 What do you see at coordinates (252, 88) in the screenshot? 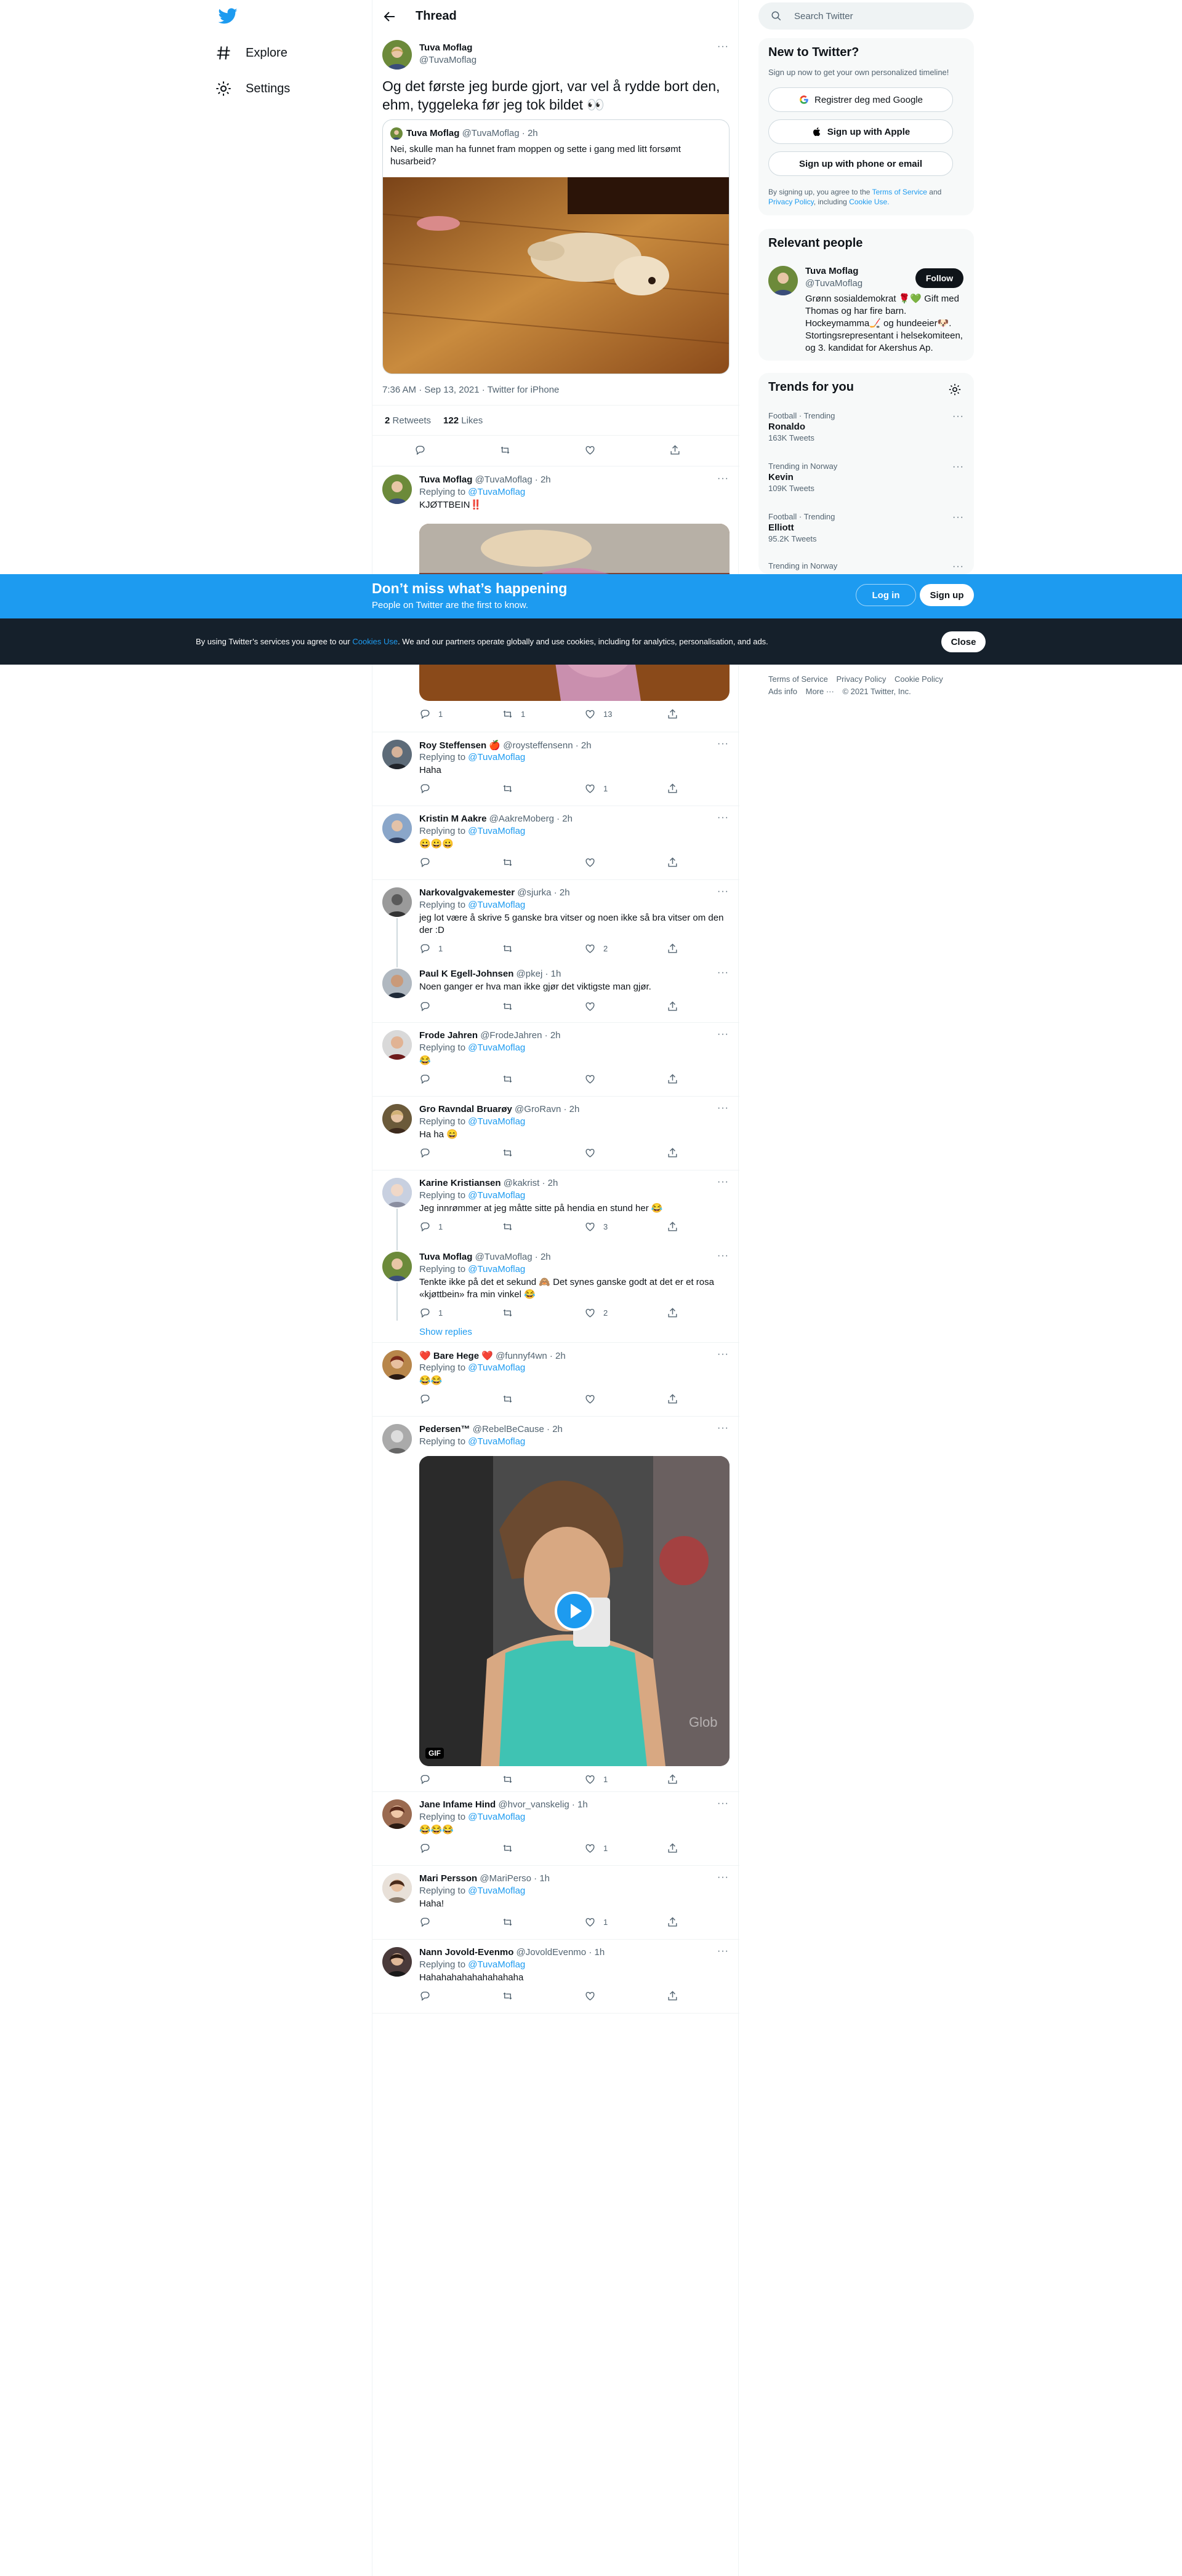
I see `nav-settings: Settings` at bounding box center [252, 88].